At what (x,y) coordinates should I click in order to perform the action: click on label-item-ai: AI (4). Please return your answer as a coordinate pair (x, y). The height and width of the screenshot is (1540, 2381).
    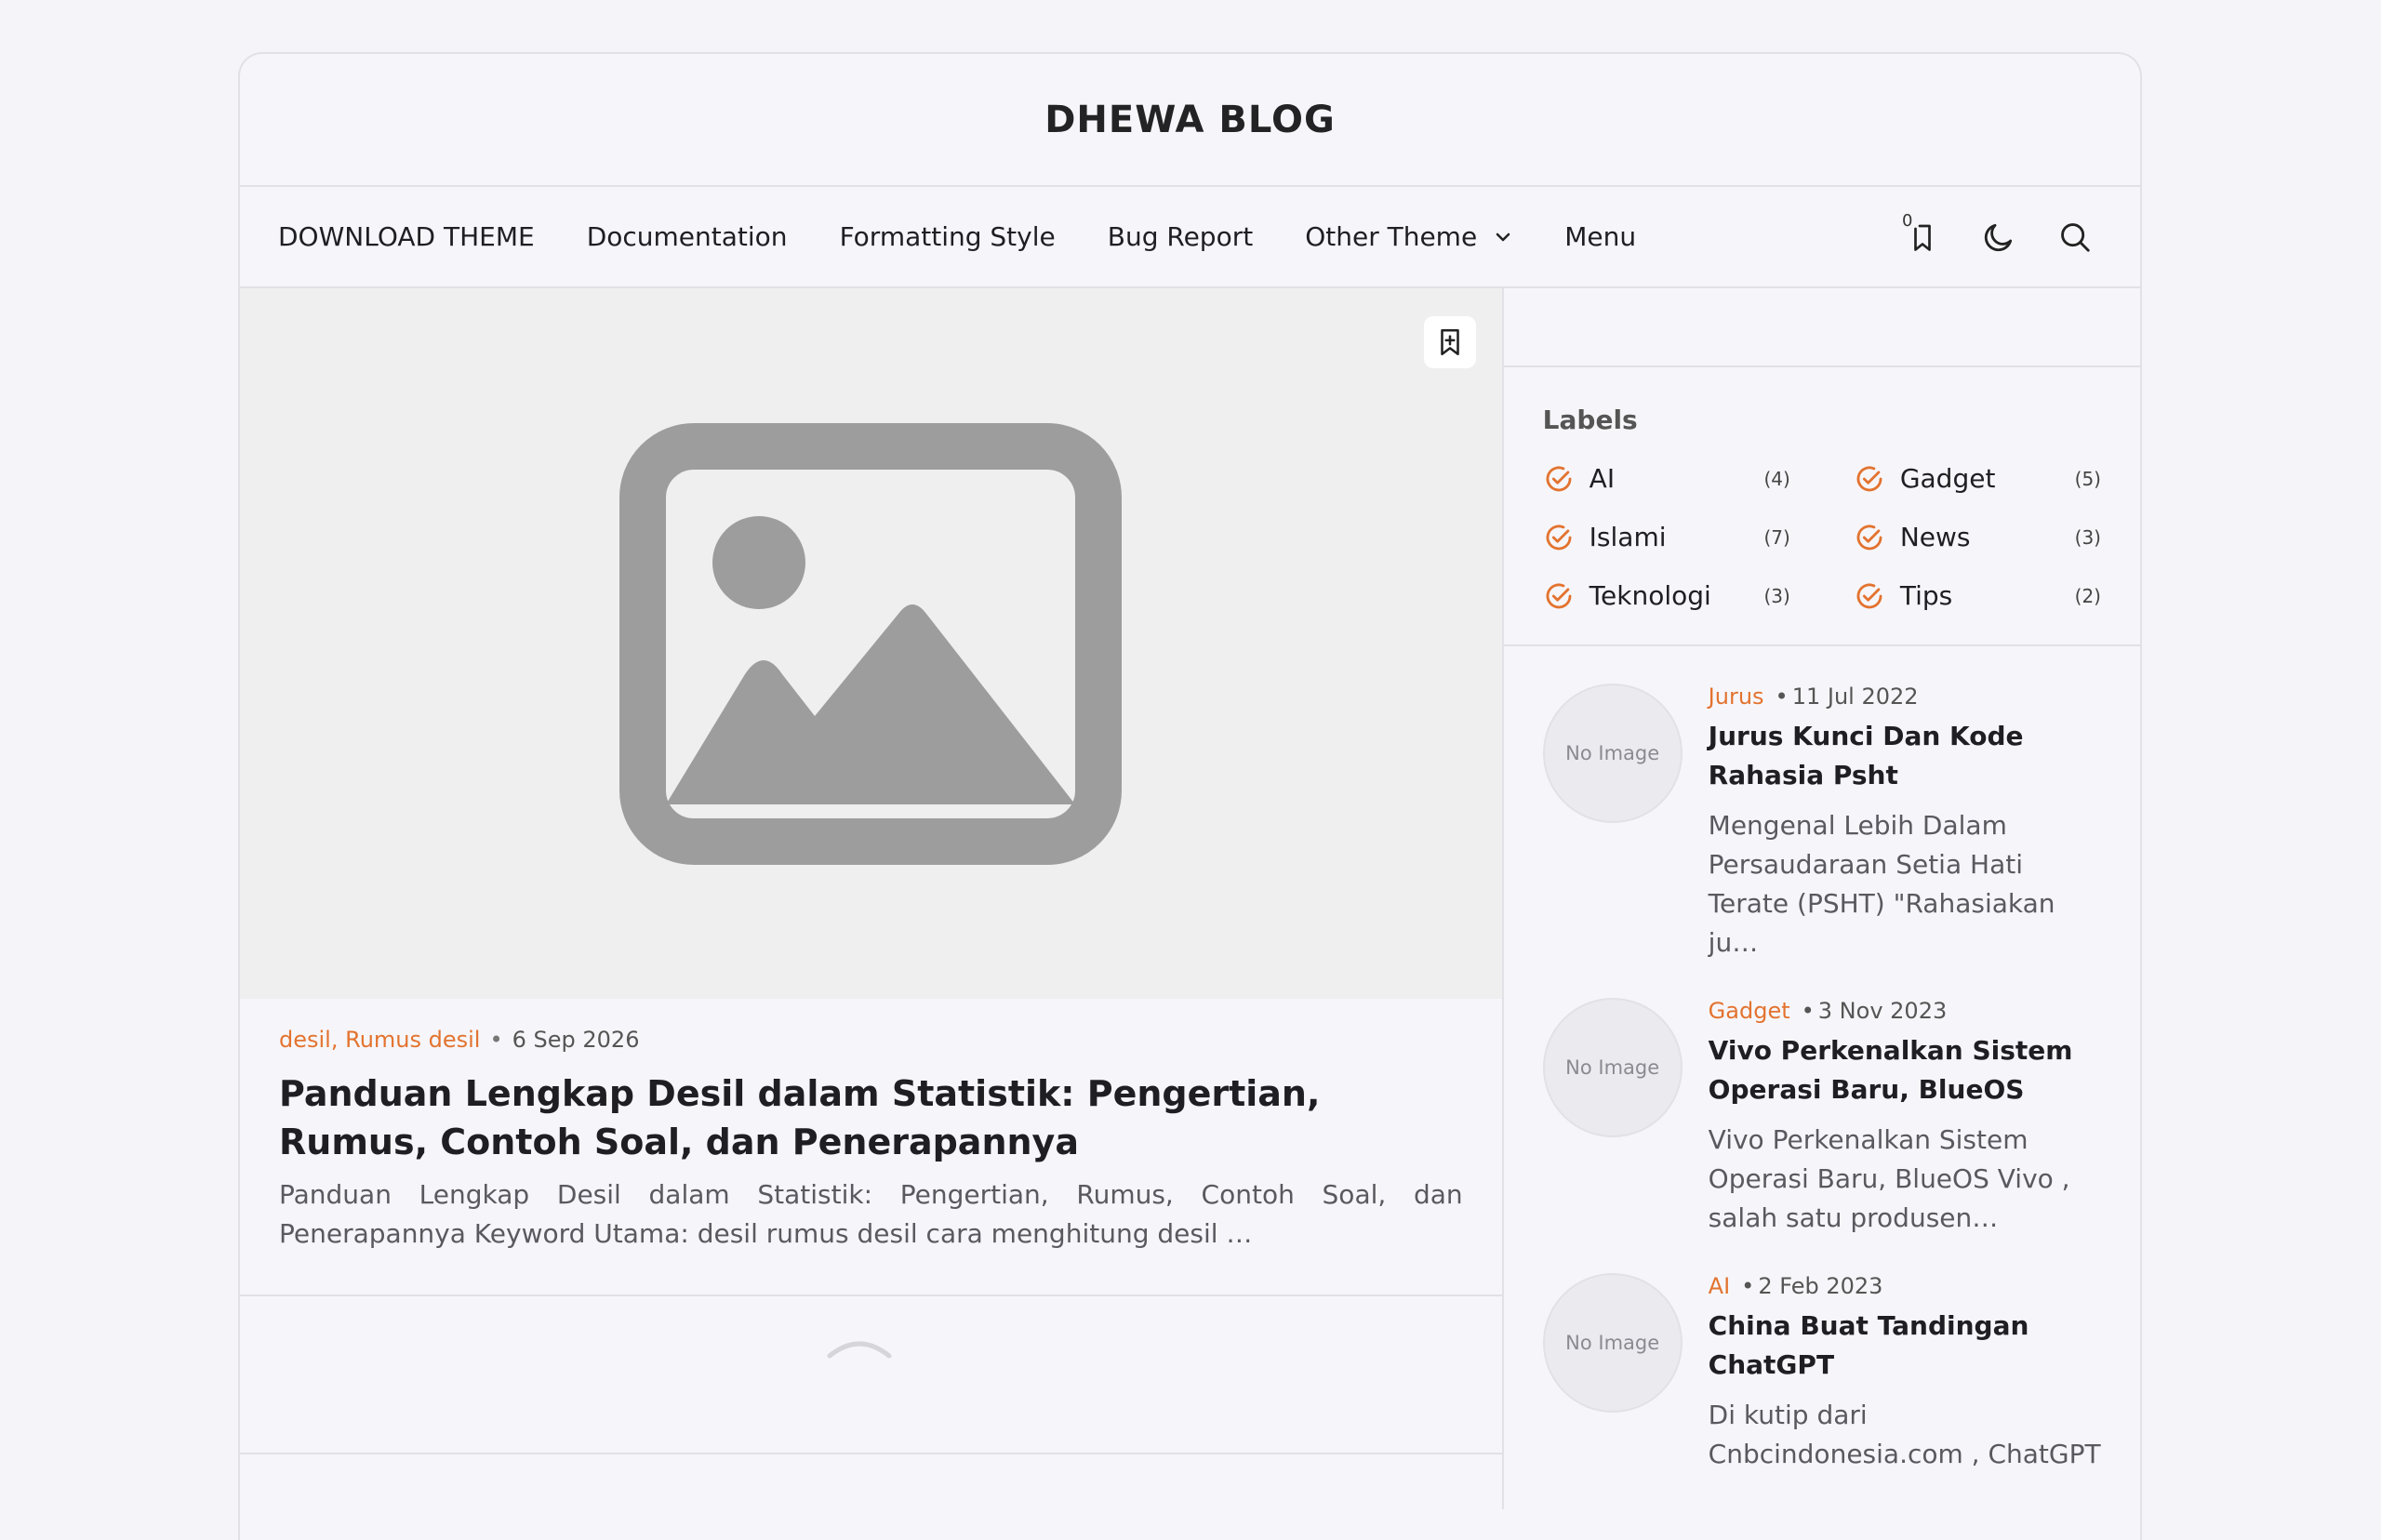
    Looking at the image, I should click on (1666, 478).